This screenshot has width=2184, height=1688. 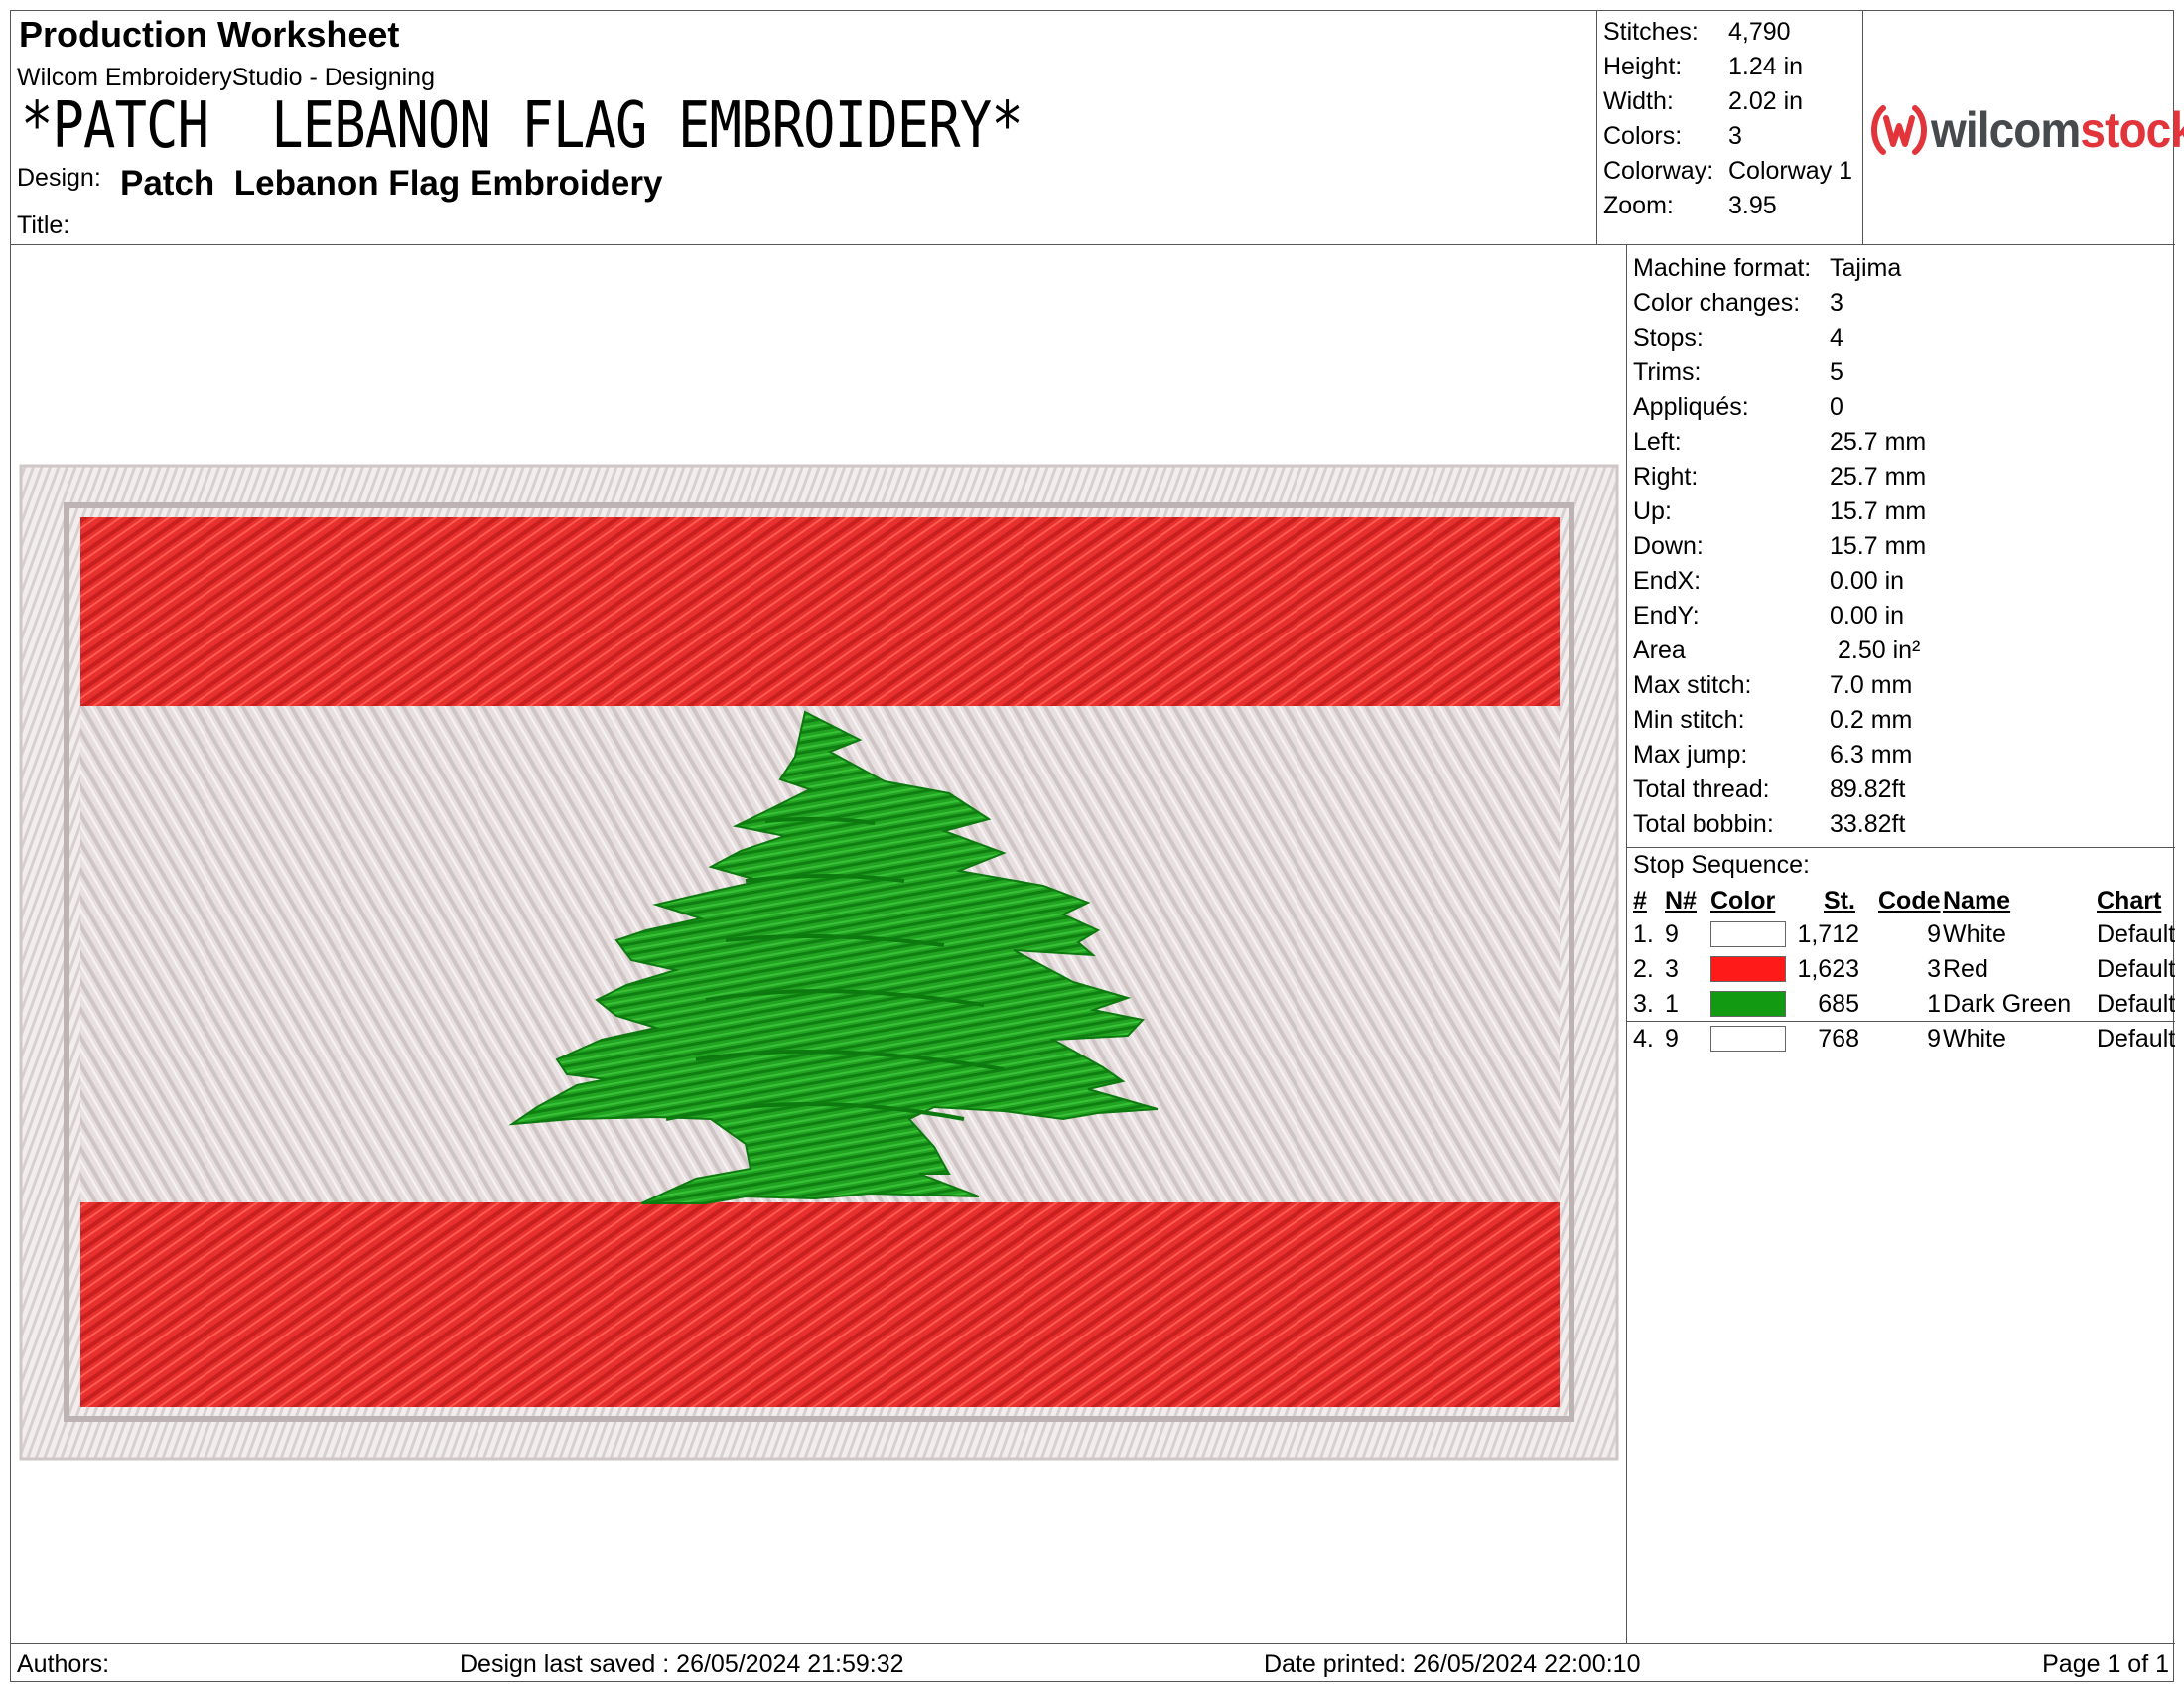 I want to click on stop-row-number: 3., so click(x=1643, y=1004).